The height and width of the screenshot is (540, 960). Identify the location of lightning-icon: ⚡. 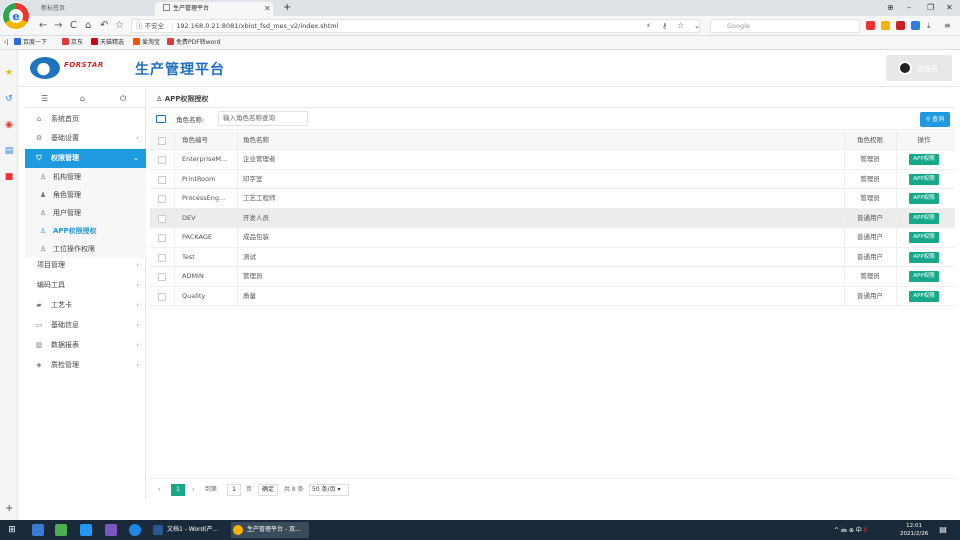
(648, 26).